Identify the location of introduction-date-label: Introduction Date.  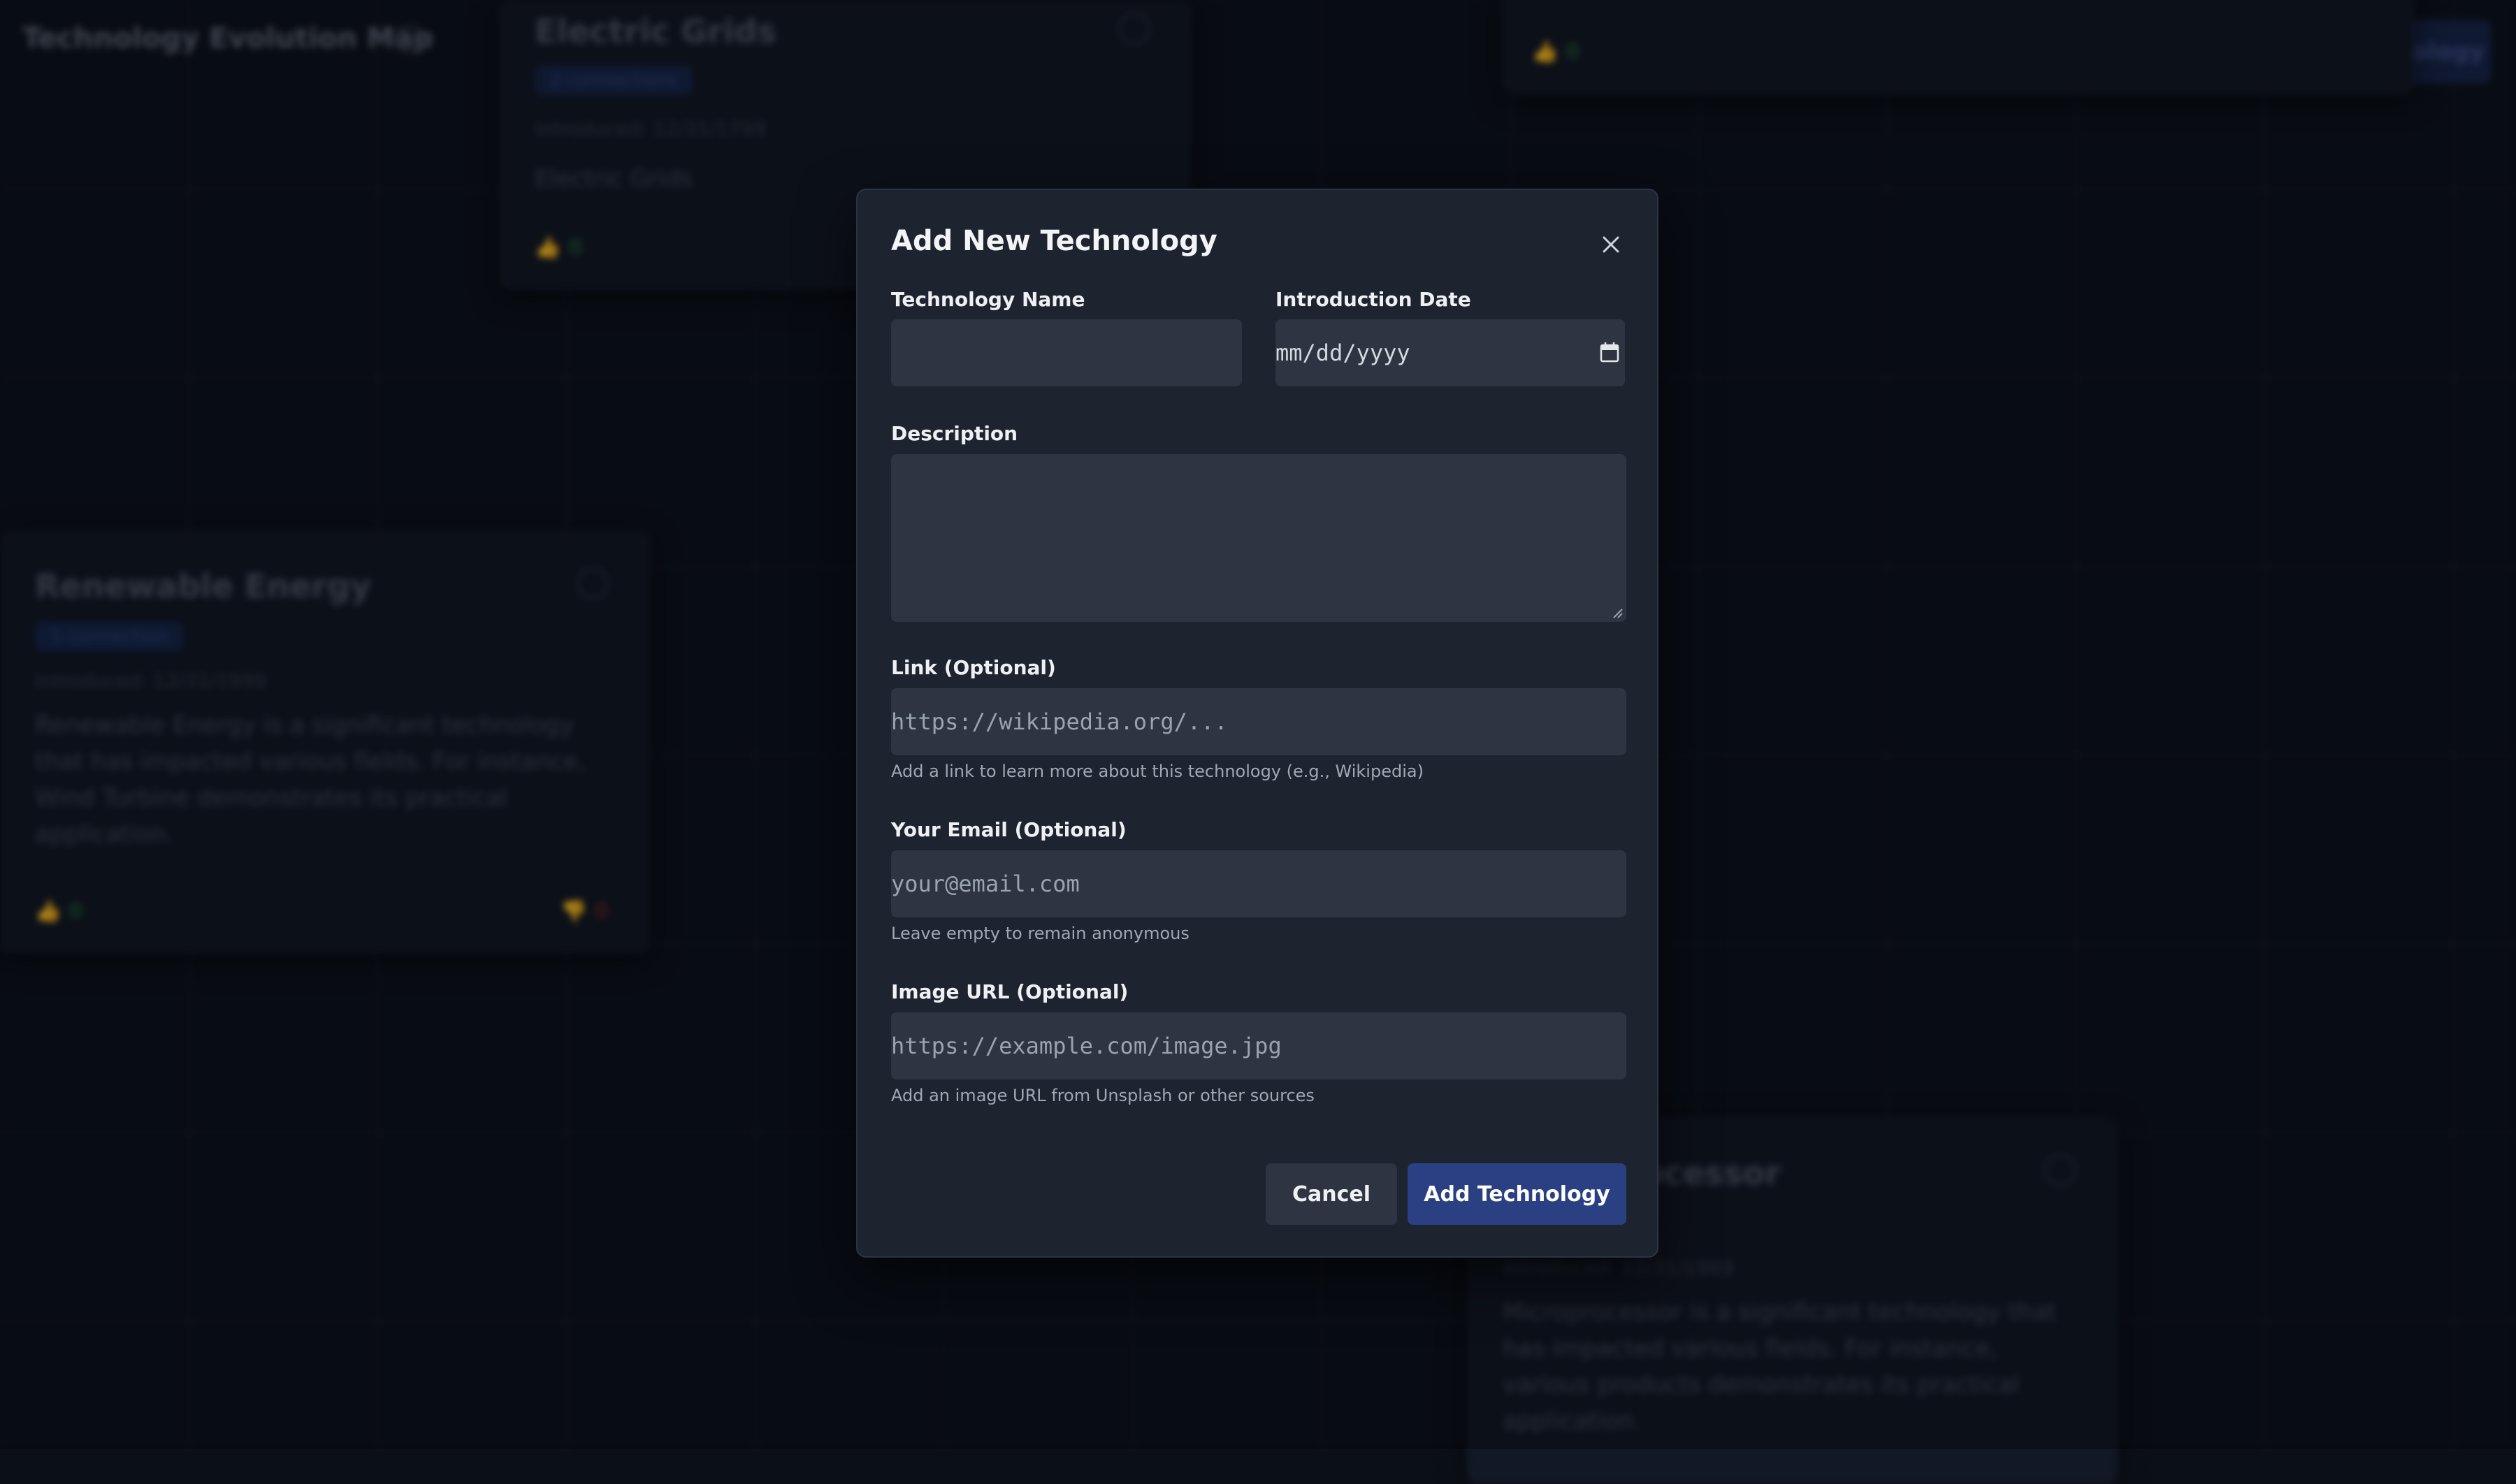
(1373, 299).